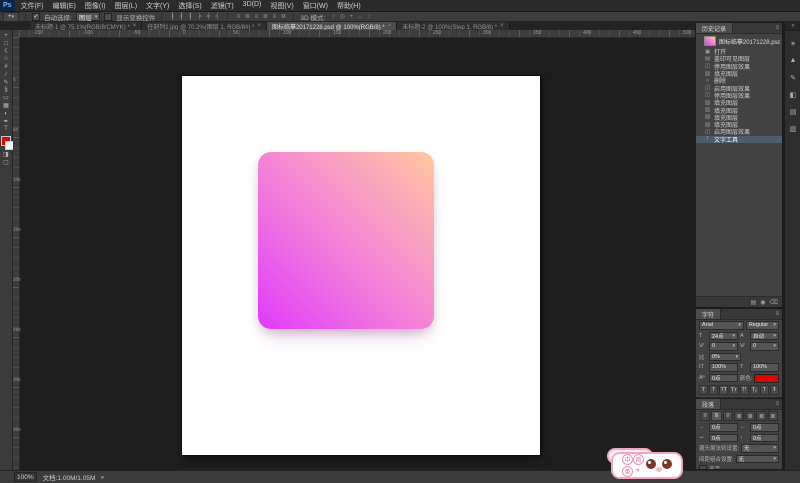 Image resolution: width=800 pixels, height=483 pixels. Describe the element at coordinates (7, 5) in the screenshot. I see `photoshop-logo: Ps` at that location.